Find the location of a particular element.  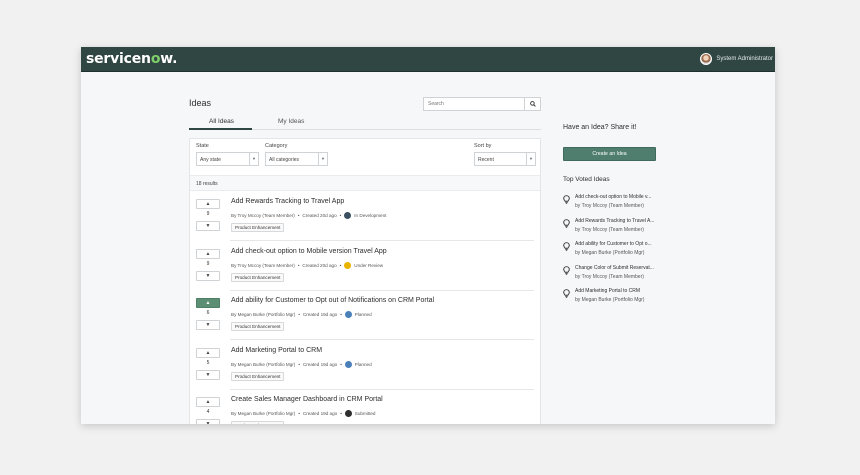

sort-label: Sort by is located at coordinates (483, 146).